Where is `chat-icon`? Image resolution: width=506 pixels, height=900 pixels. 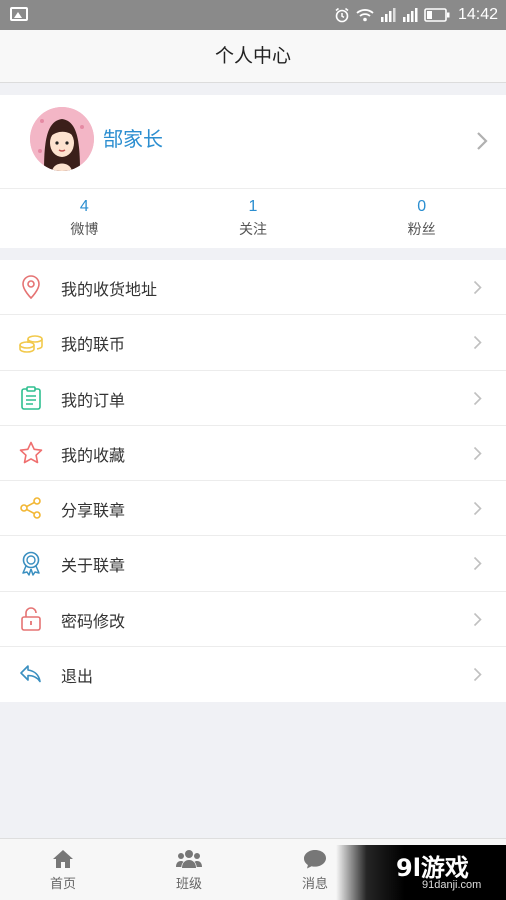
chat-icon is located at coordinates (315, 859).